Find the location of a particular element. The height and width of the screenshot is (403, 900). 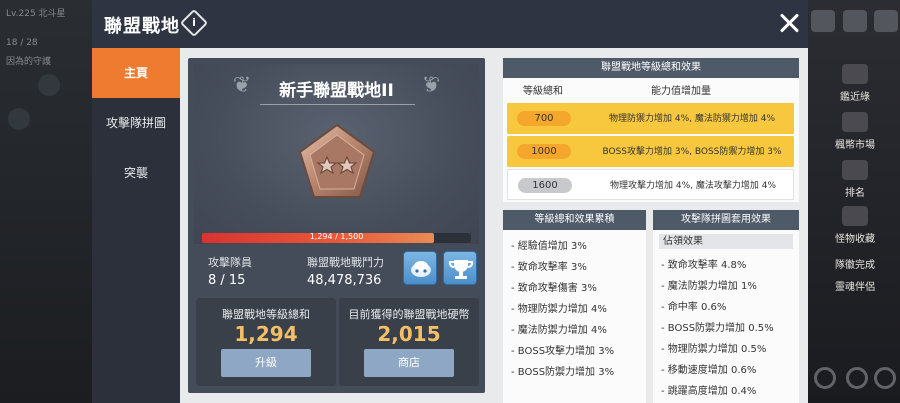

list-item: - BOSS防禦力增加 3% is located at coordinates (563, 372).